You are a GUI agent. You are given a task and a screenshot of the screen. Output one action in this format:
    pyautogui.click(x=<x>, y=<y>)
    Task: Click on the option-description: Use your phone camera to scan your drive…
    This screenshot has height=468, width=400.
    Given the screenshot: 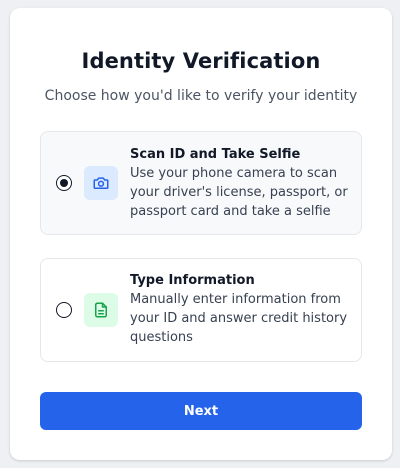 What is the action you would take?
    pyautogui.click(x=239, y=192)
    